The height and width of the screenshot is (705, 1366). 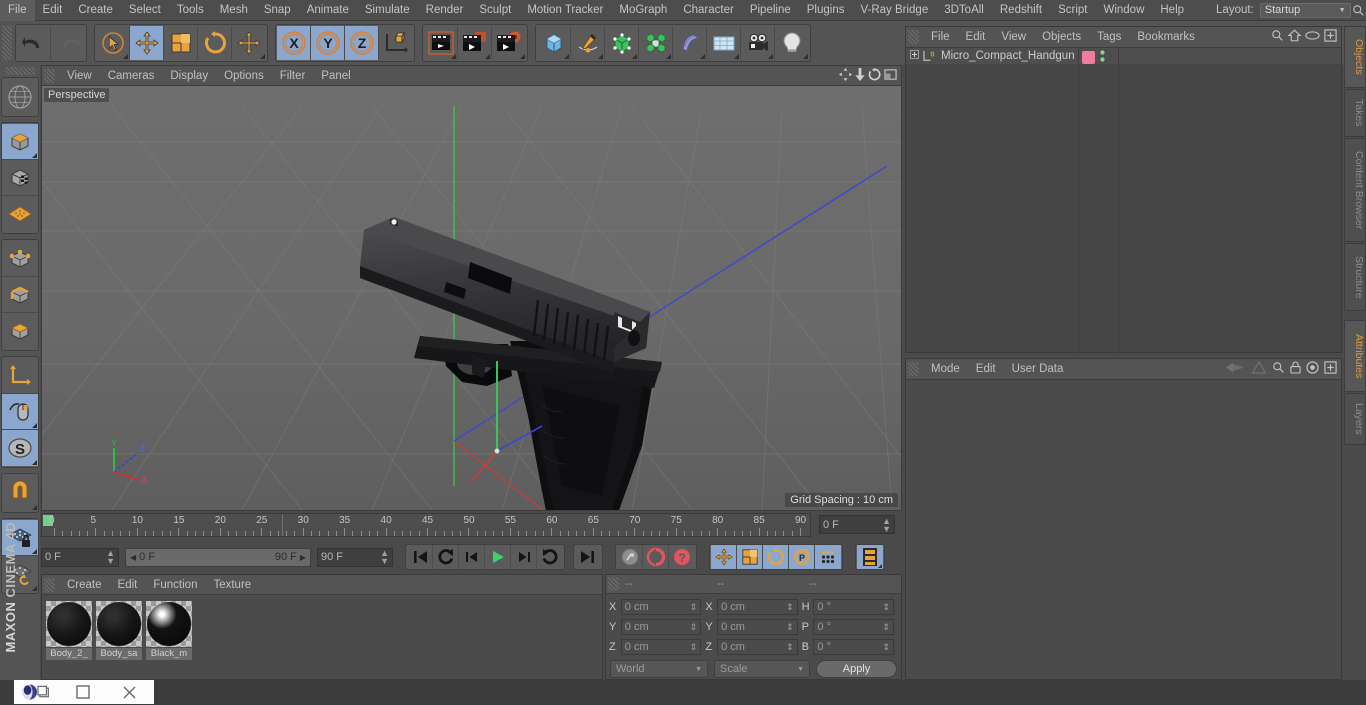 I want to click on add-camera-button, so click(x=758, y=43).